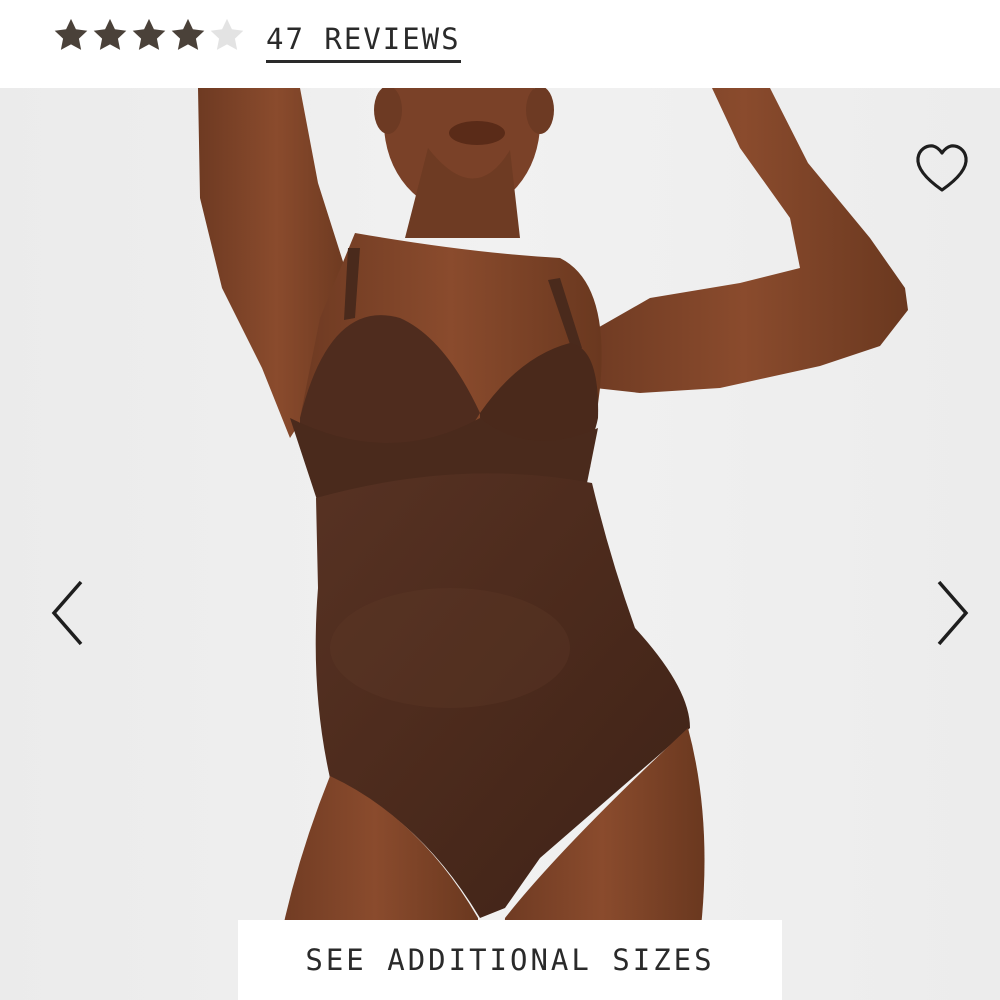  I want to click on heart-outline-icon, so click(942, 168).